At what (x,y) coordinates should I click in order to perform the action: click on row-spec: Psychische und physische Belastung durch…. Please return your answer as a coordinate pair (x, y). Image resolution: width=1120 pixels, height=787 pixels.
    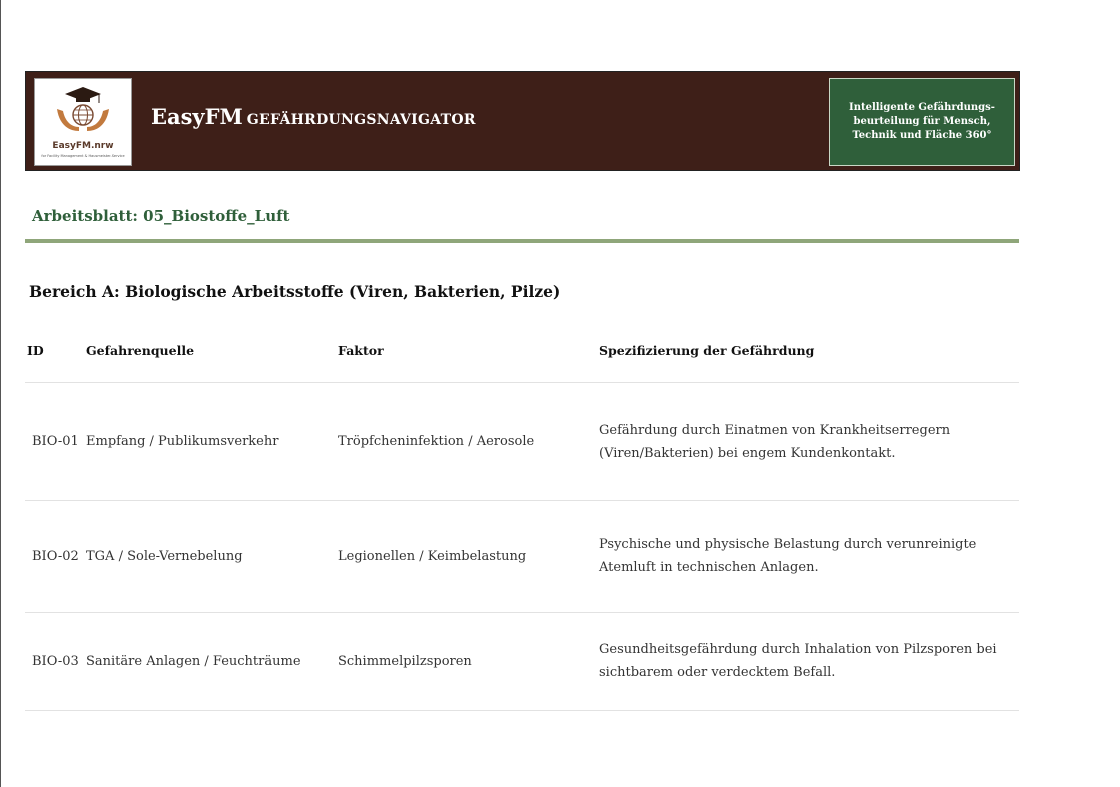
    Looking at the image, I should click on (788, 556).